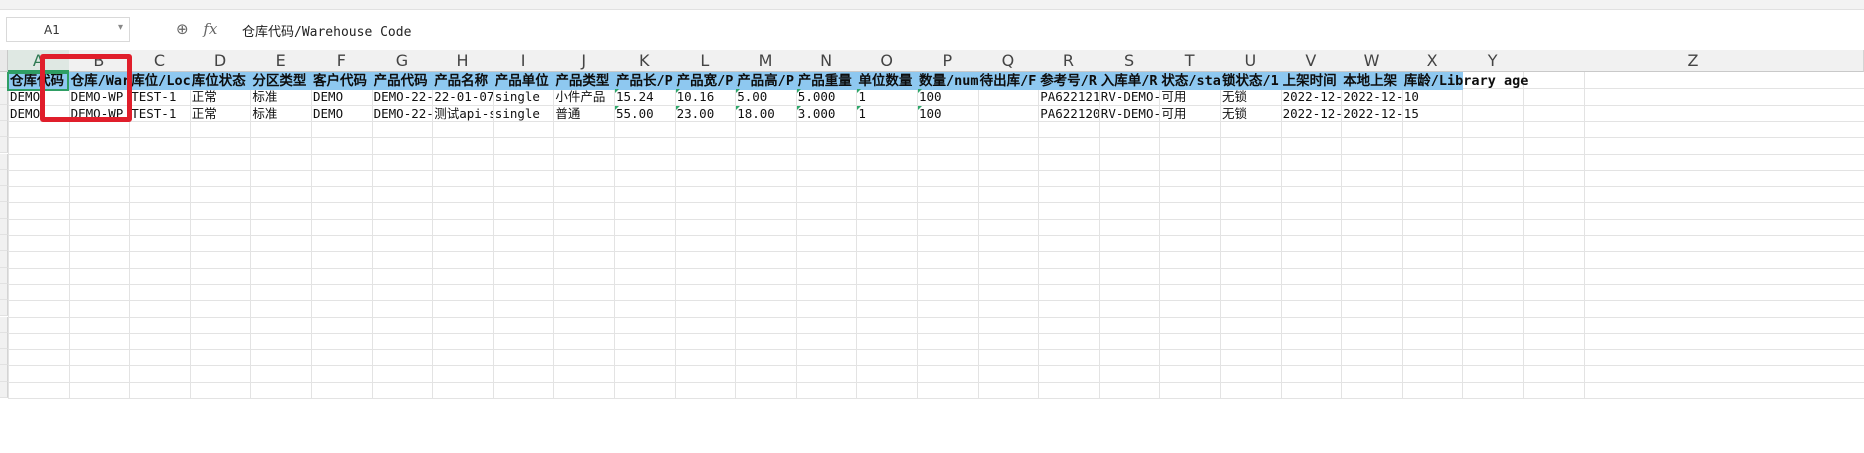 The width and height of the screenshot is (1864, 453). What do you see at coordinates (948, 81) in the screenshot?
I see `header-cell: 数量/num` at bounding box center [948, 81].